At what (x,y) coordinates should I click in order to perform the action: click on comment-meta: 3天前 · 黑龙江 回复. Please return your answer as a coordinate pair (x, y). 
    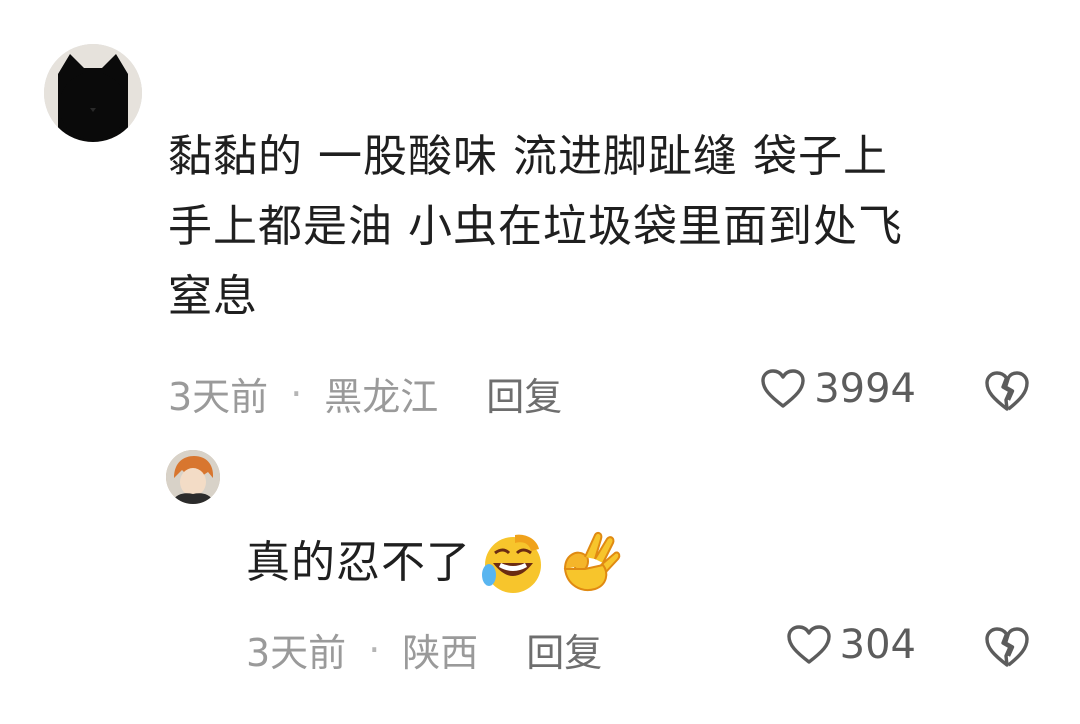
    Looking at the image, I should click on (365, 393).